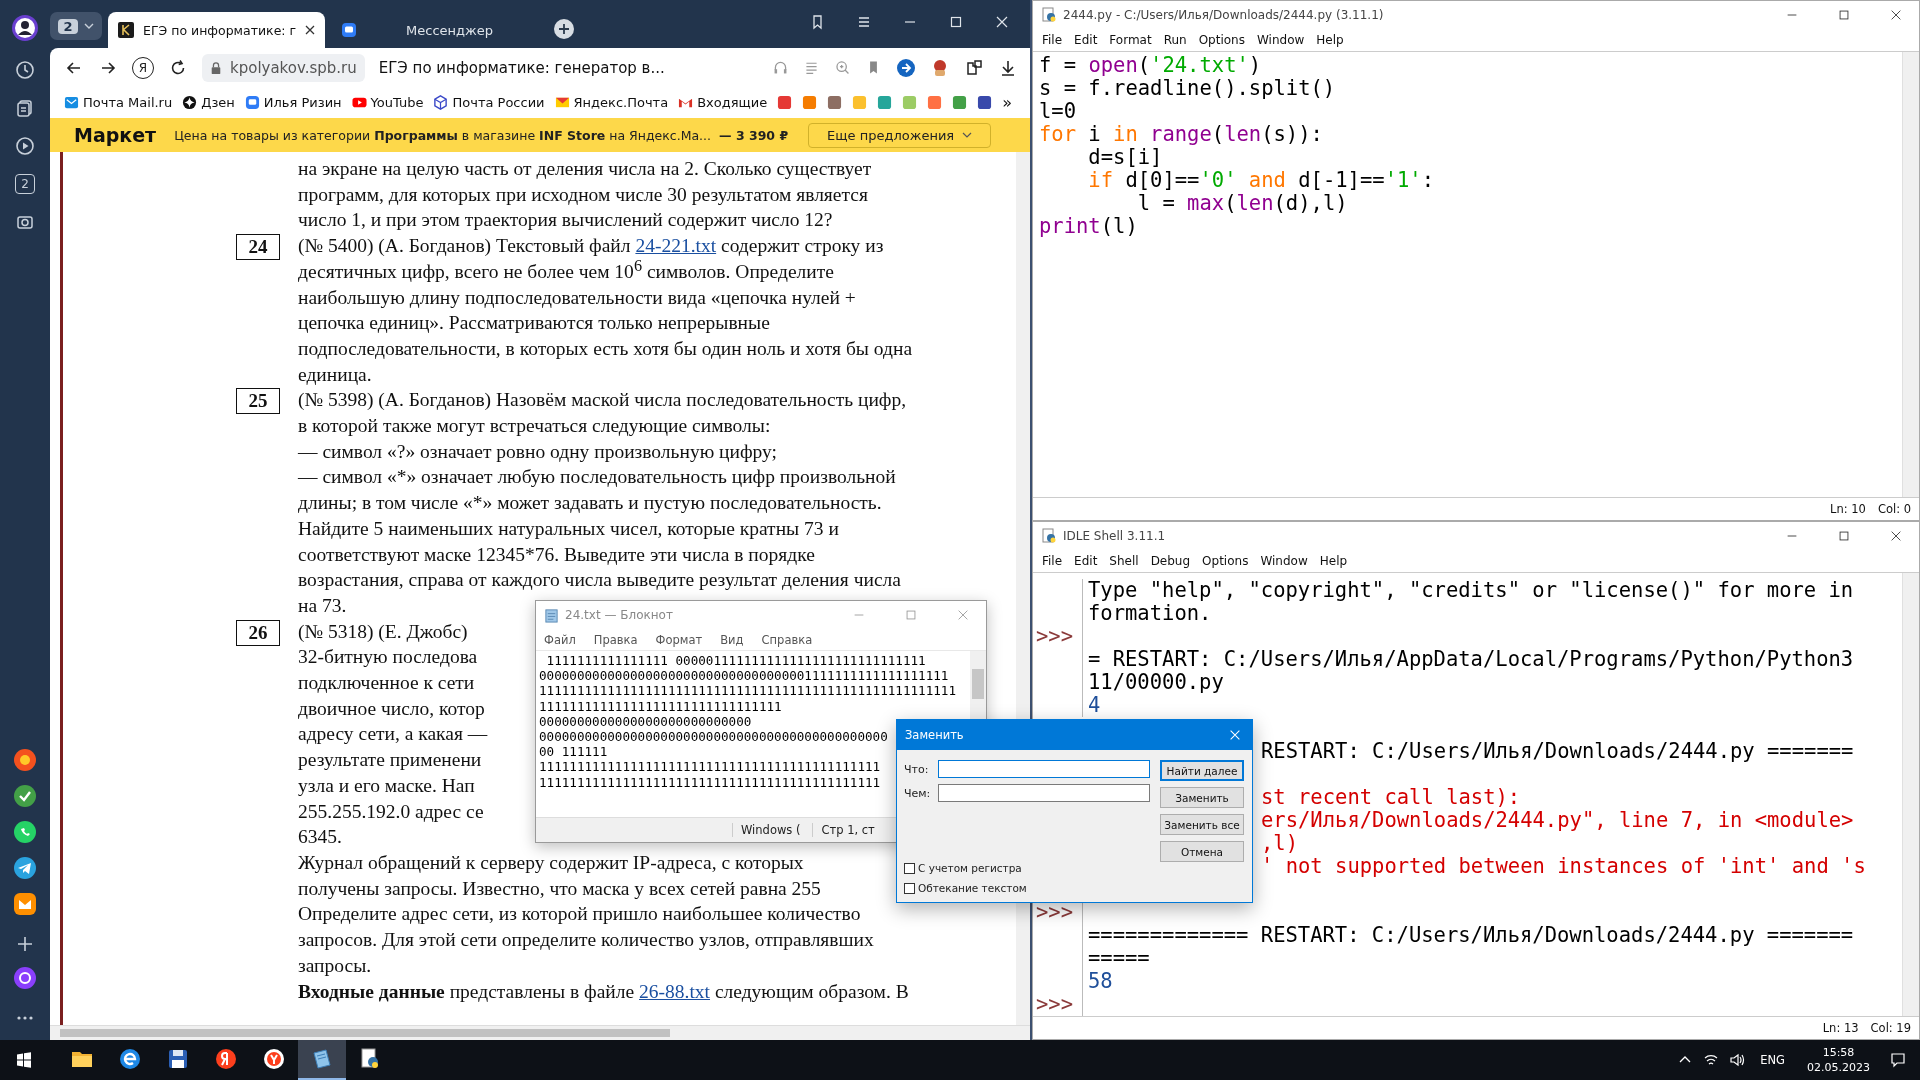 This screenshot has height=1080, width=1920. I want to click on zoom-icon, so click(842, 67).